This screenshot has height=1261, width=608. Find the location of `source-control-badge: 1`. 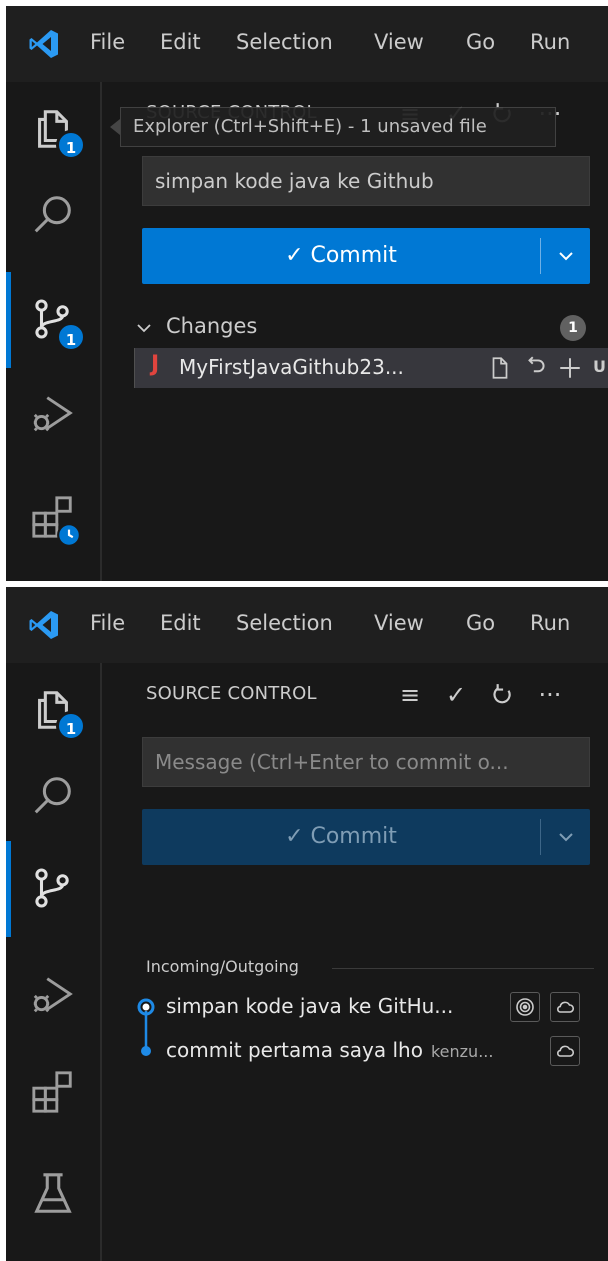

source-control-badge: 1 is located at coordinates (71, 337).